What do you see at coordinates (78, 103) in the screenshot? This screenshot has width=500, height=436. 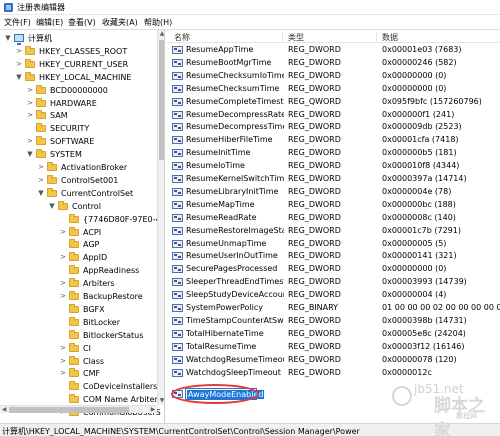 I see `tree-item: > HARDWARE` at bounding box center [78, 103].